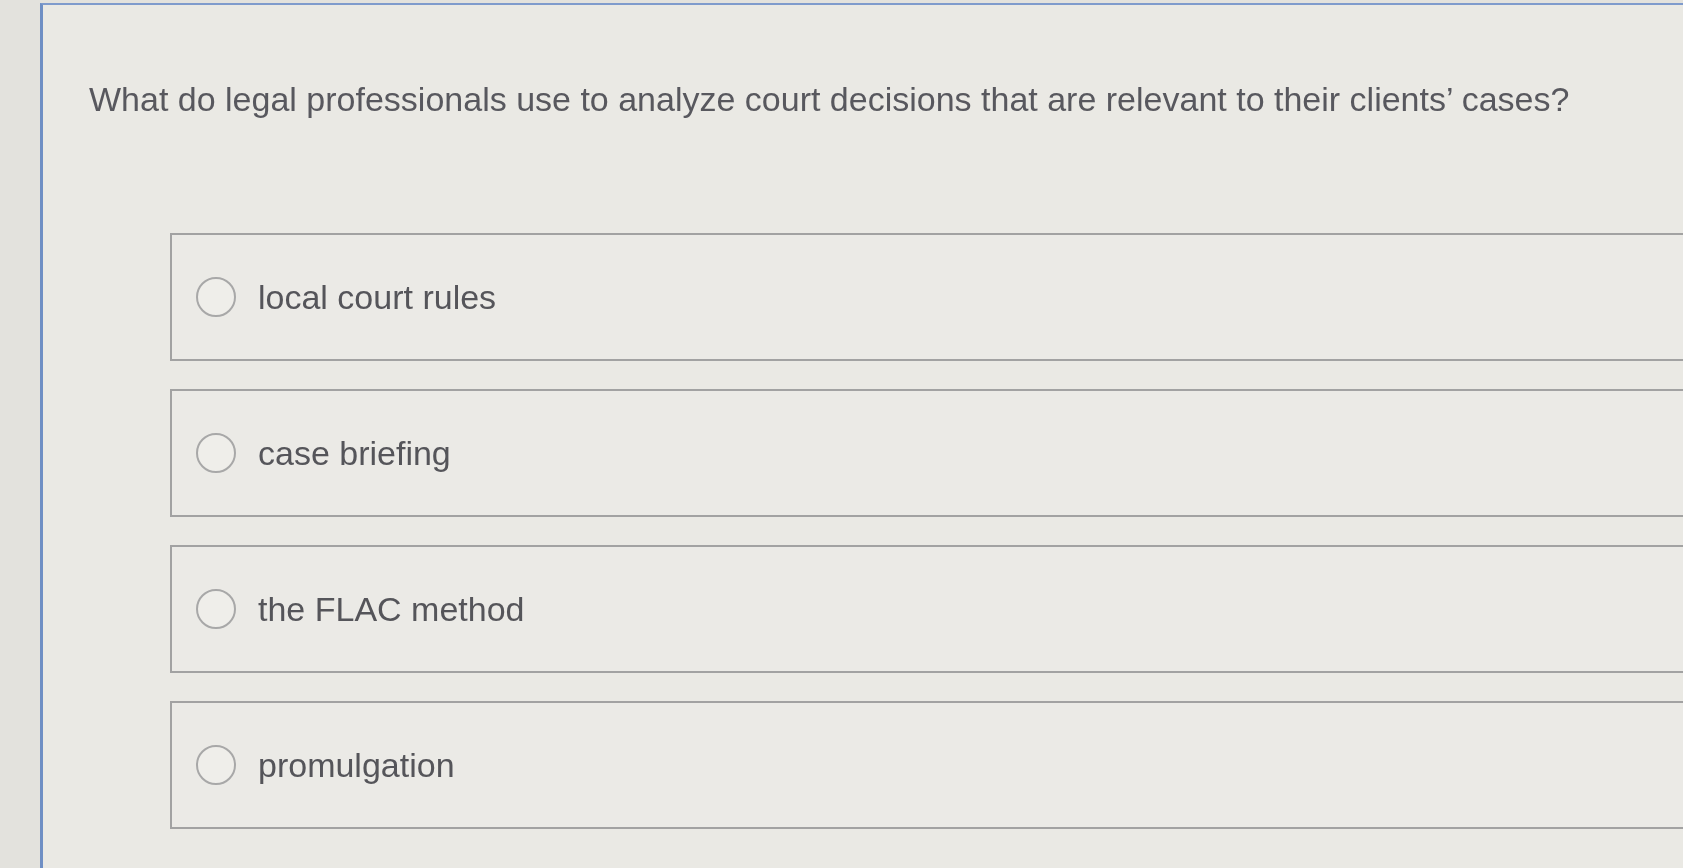 Image resolution: width=1683 pixels, height=868 pixels. Describe the element at coordinates (926, 453) in the screenshot. I see `answer-option: case briefing` at that location.